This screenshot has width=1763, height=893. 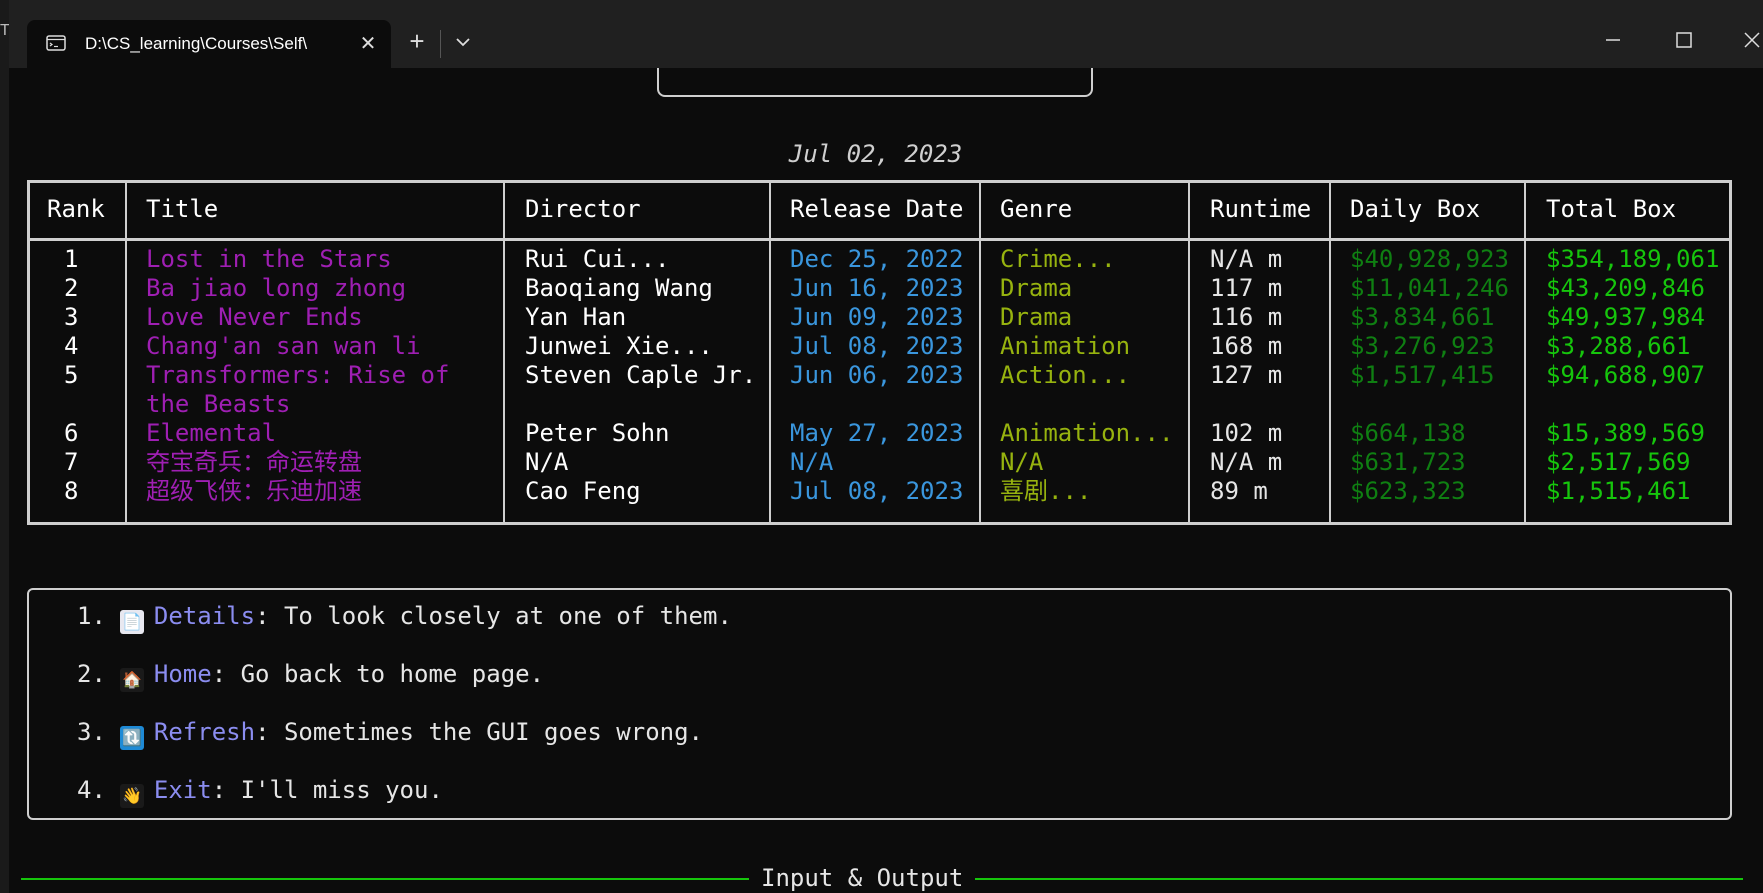 I want to click on menu-item-key: Refresh, so click(x=204, y=732).